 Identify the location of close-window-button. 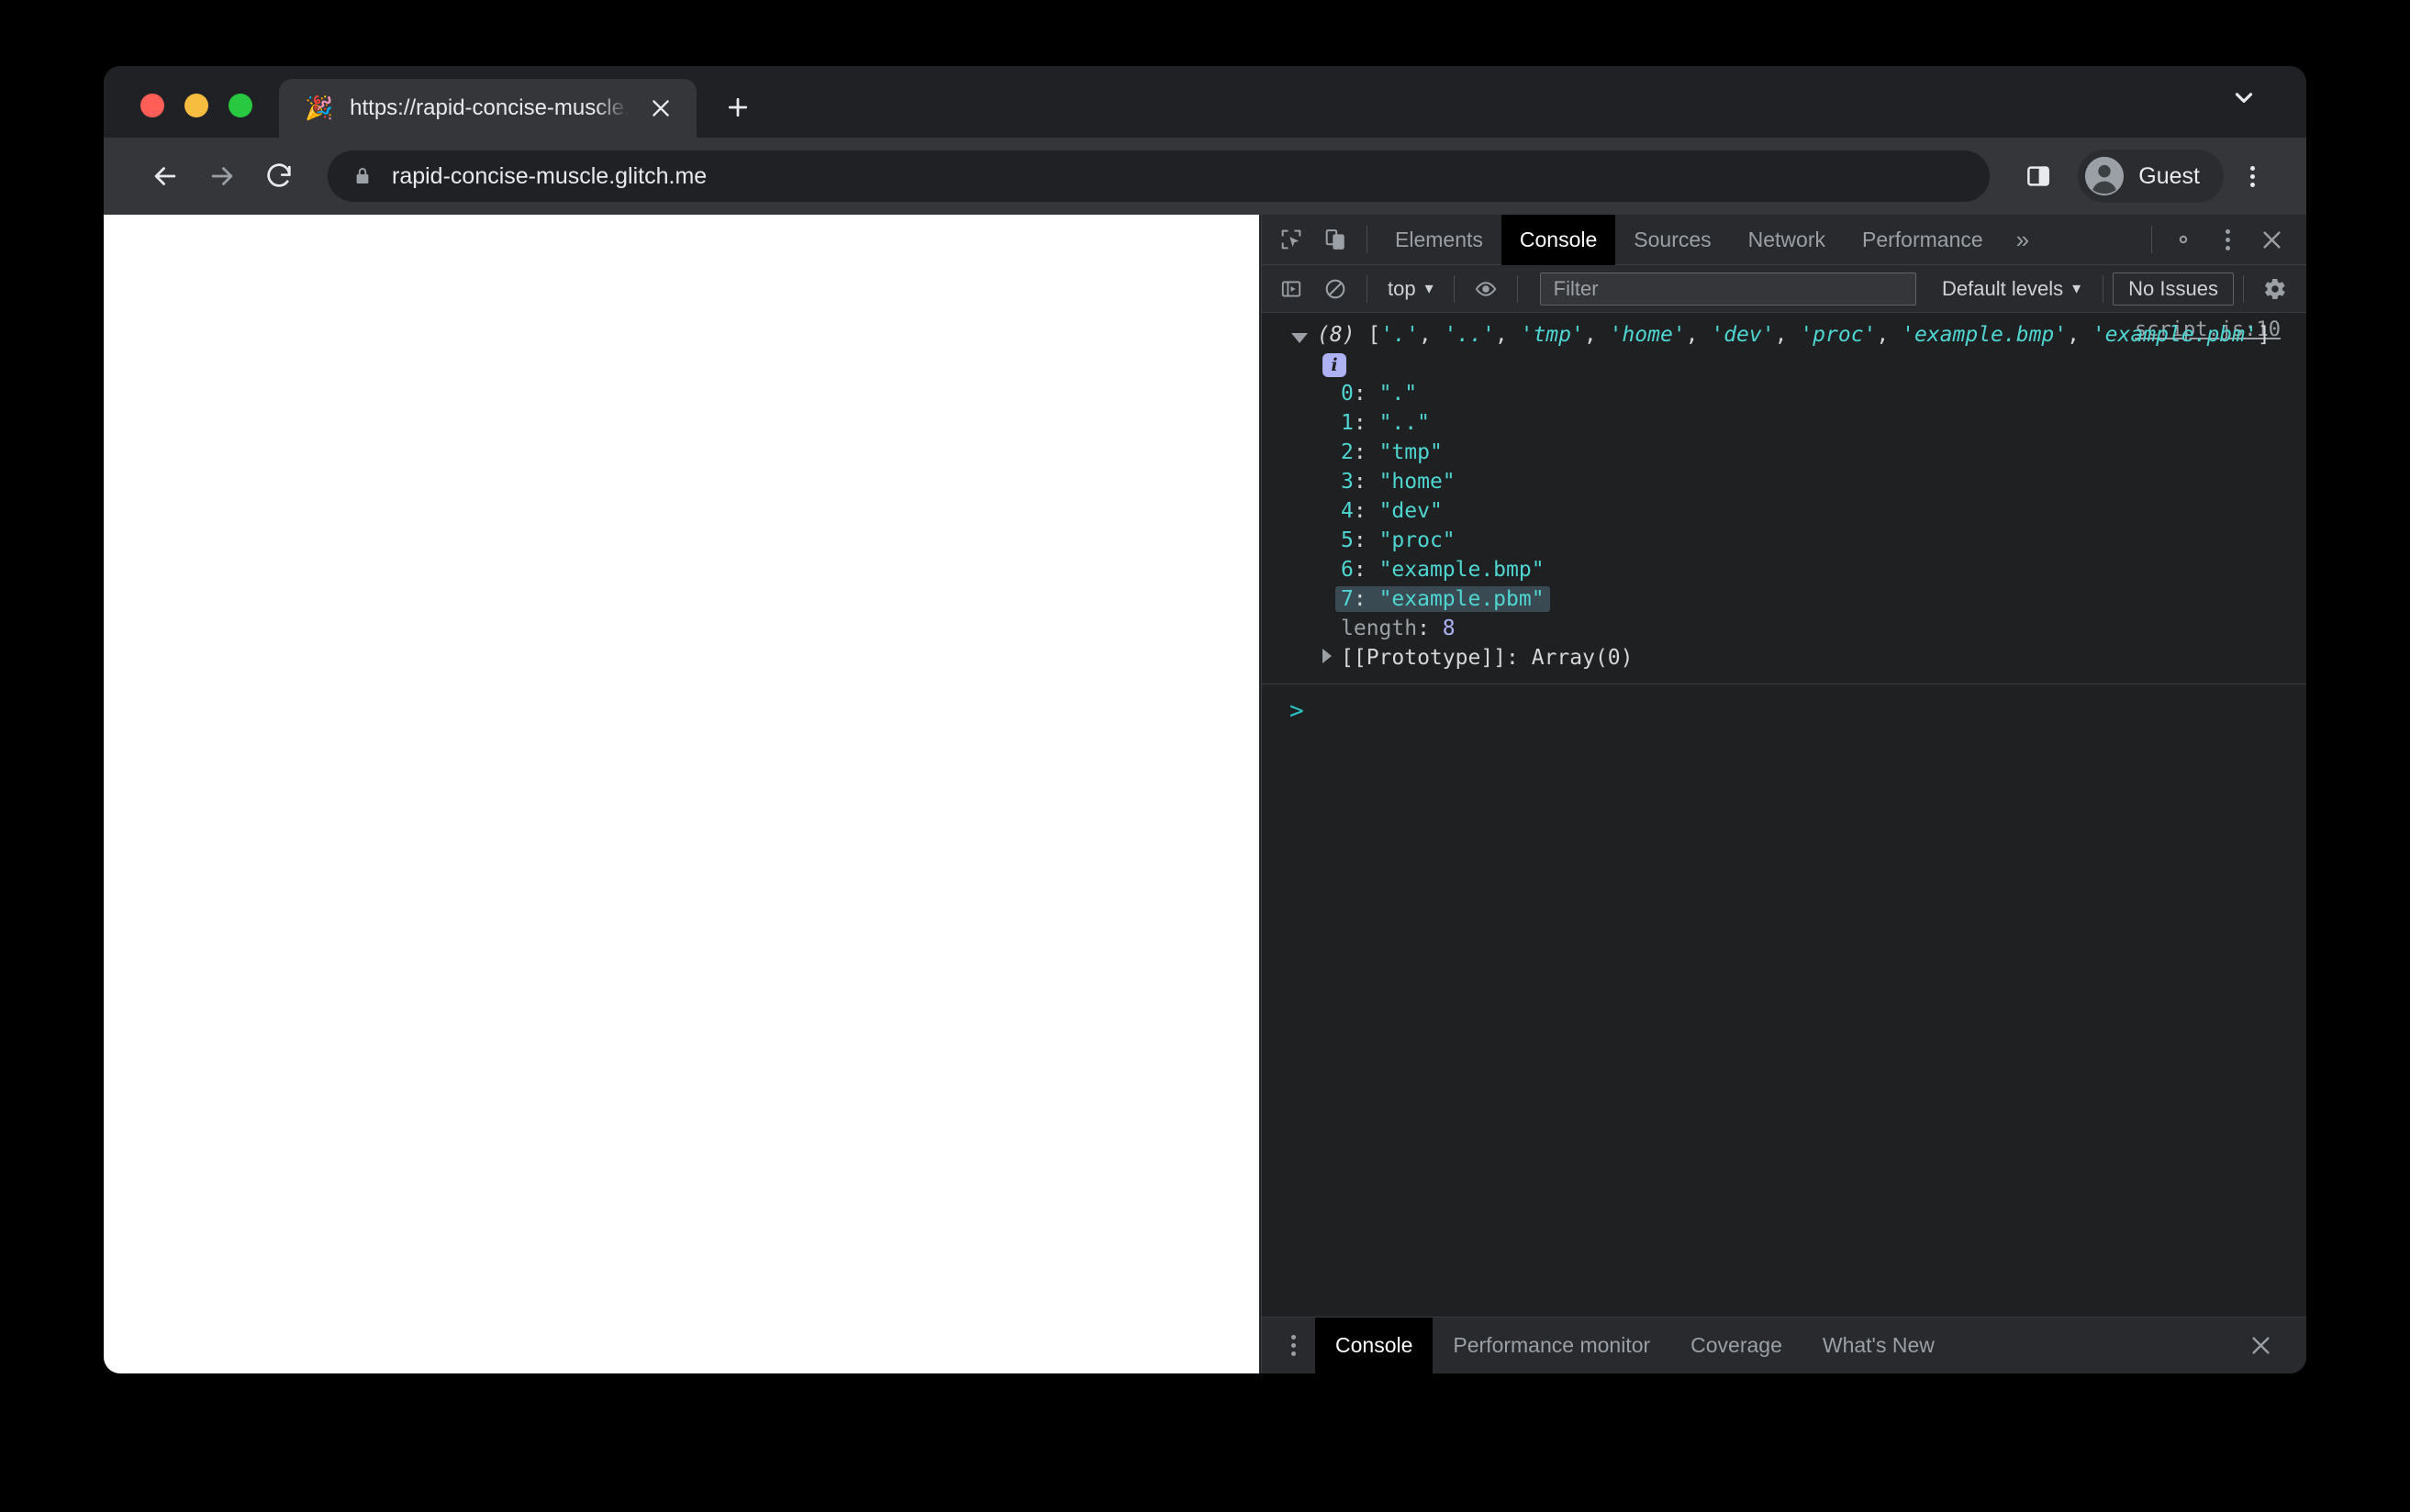
(152, 106).